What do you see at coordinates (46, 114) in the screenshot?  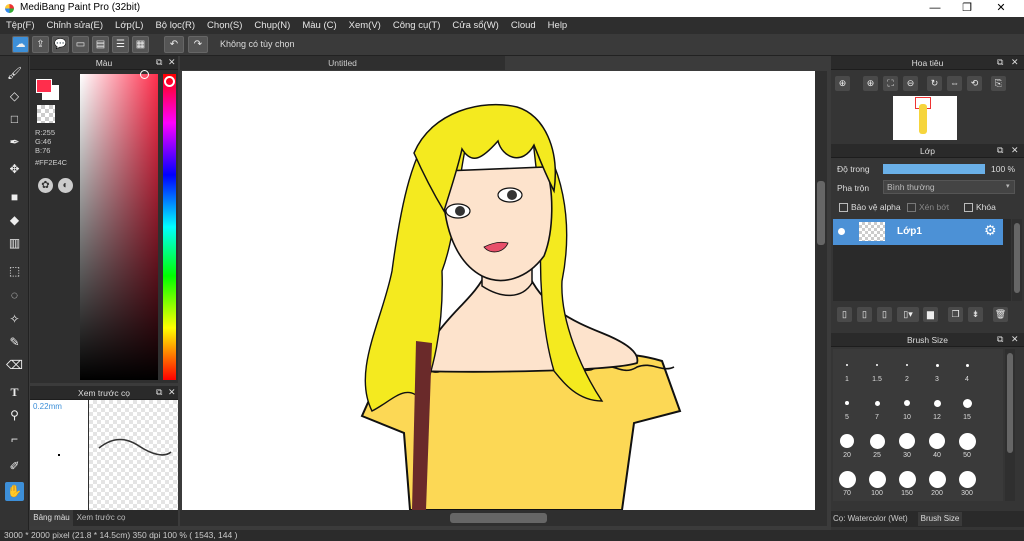 I see `transparent-color-swatch` at bounding box center [46, 114].